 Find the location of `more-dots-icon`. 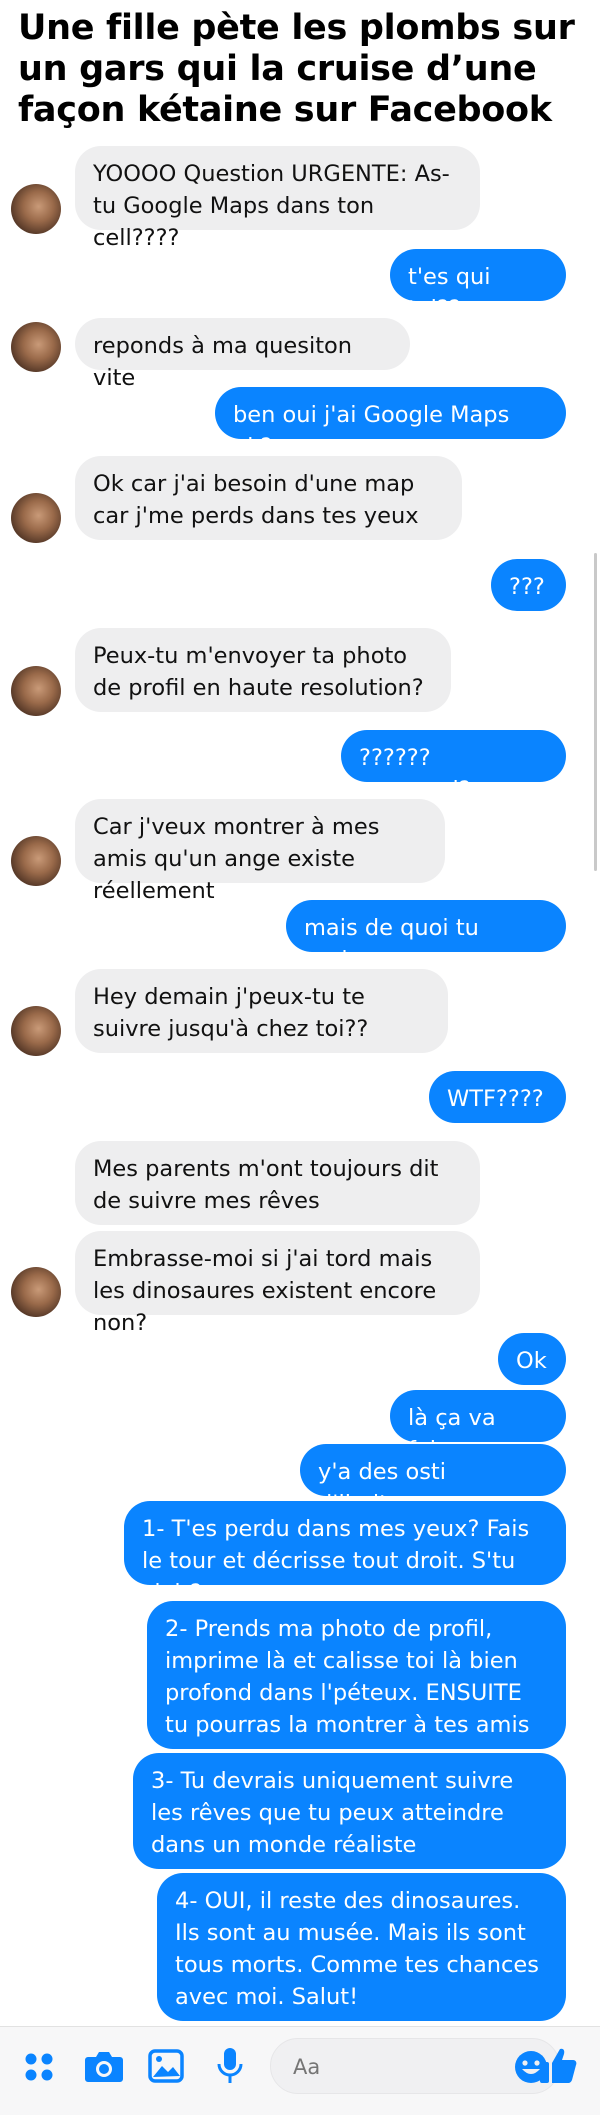

more-dots-icon is located at coordinates (39, 2067).